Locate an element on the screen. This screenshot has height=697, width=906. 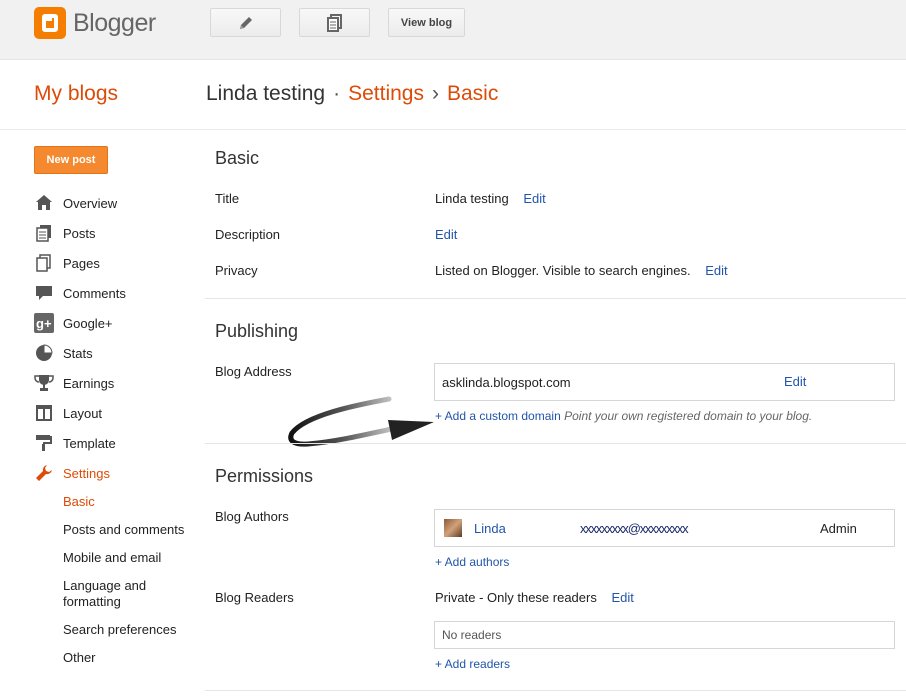
comments-icon is located at coordinates (44, 293).